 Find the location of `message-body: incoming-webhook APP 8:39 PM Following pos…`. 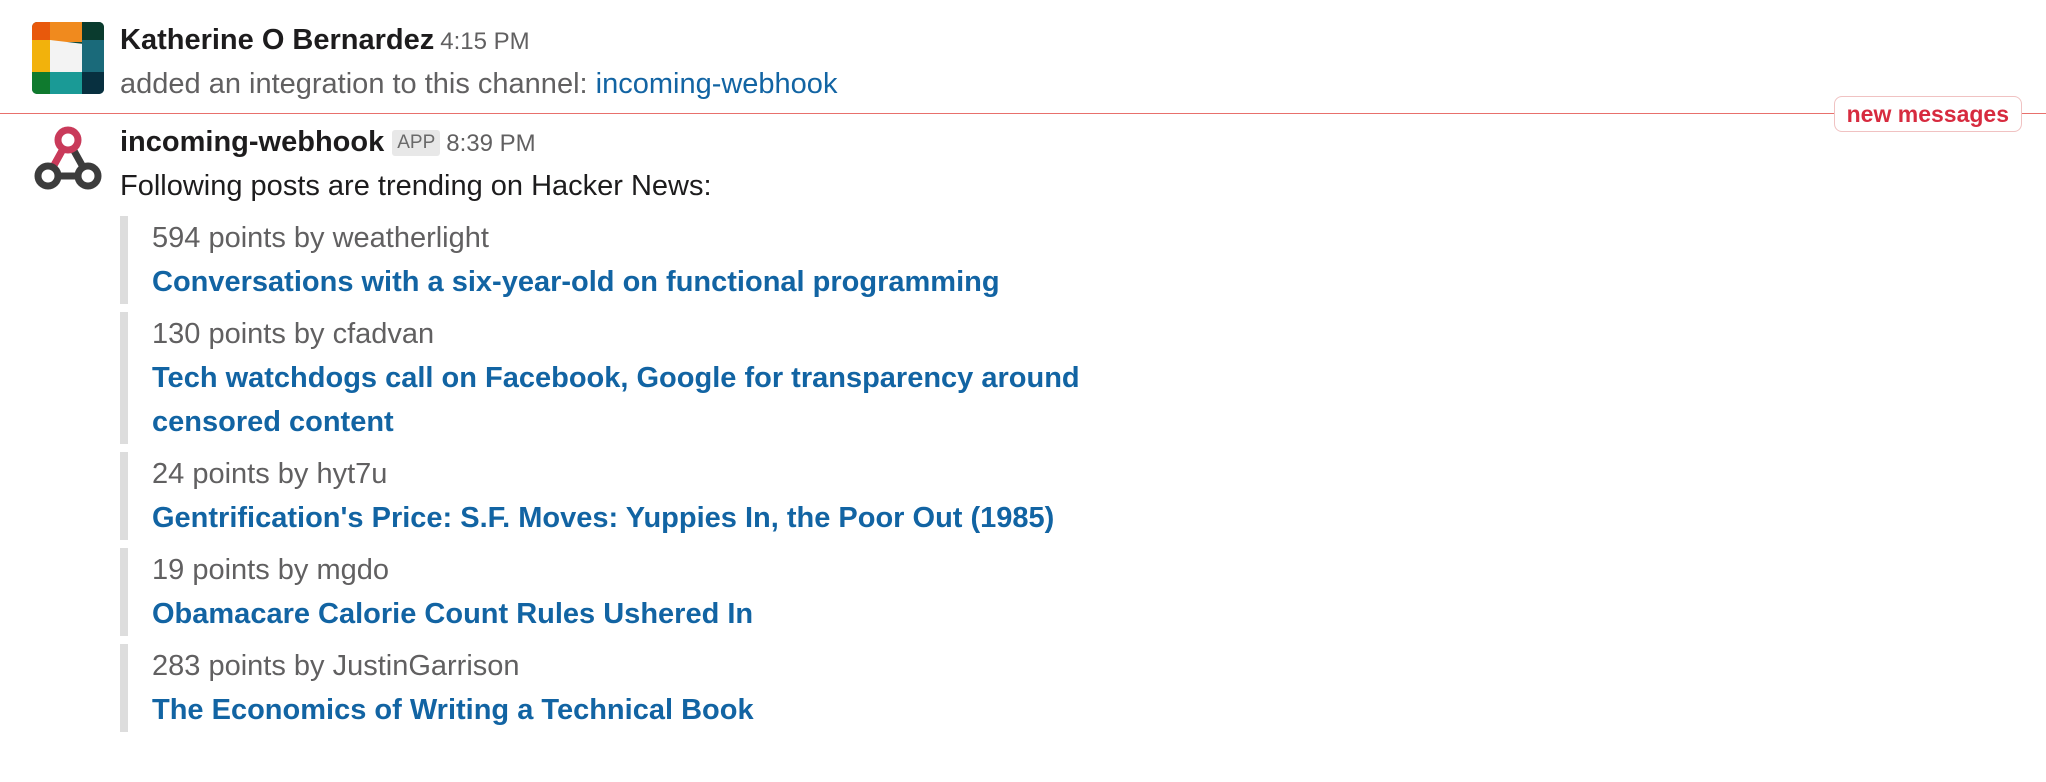

message-body: incoming-webhook APP 8:39 PM Following pos… is located at coordinates (416, 166).